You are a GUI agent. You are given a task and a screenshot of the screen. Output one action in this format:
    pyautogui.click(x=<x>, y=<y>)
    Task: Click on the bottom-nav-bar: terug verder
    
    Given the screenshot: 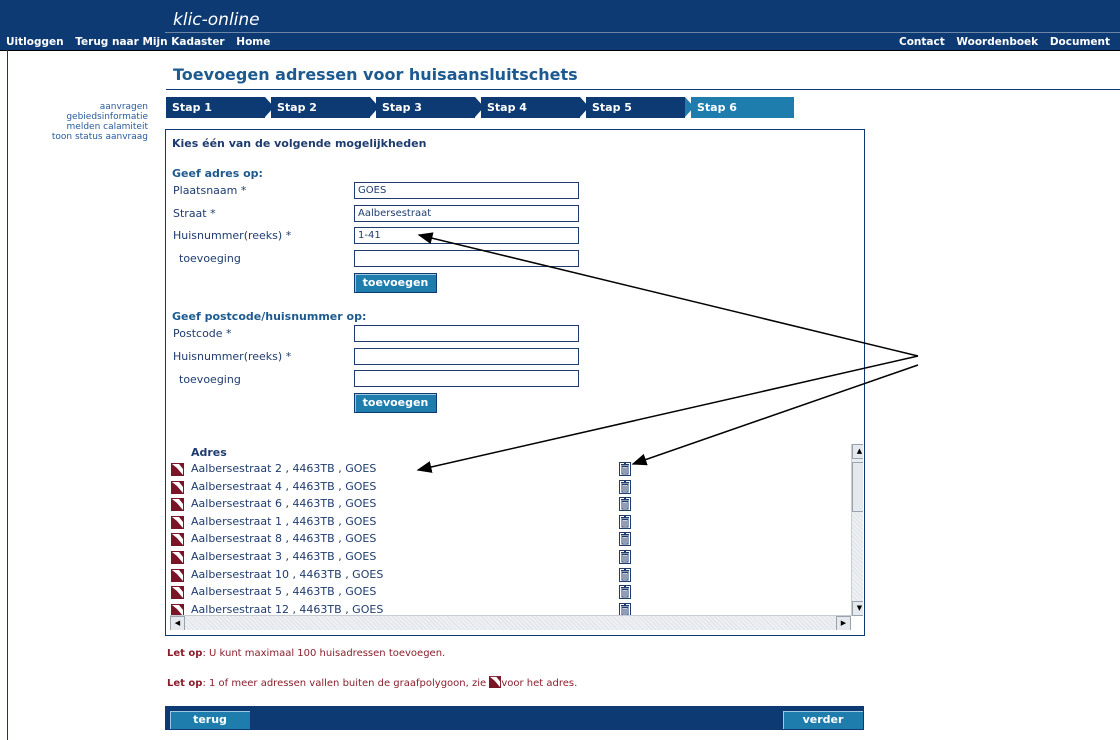 What is the action you would take?
    pyautogui.click(x=514, y=718)
    